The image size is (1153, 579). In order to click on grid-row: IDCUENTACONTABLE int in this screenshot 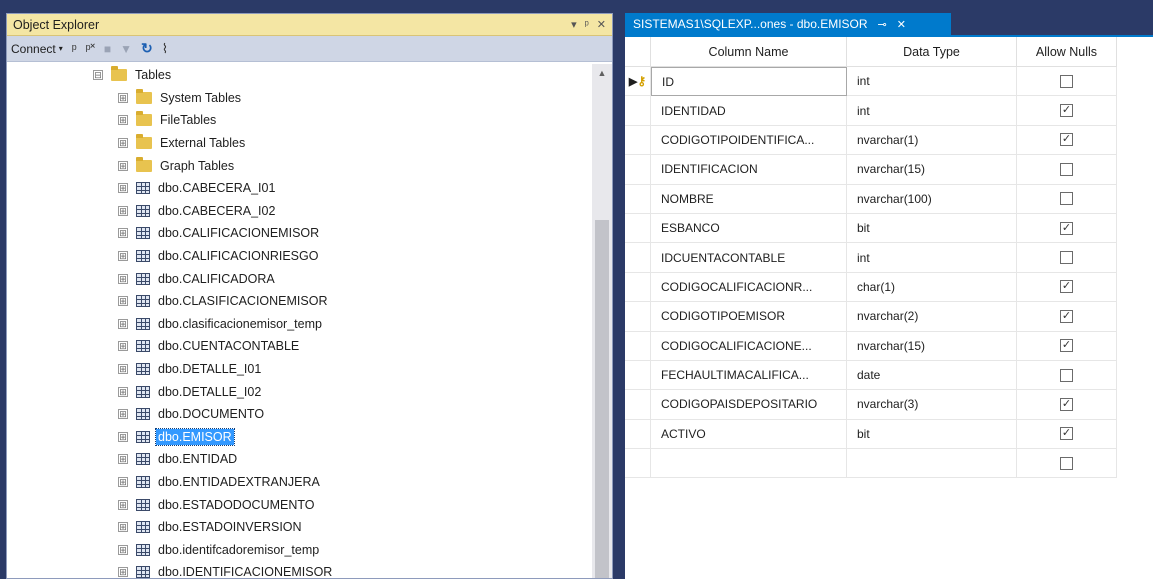, I will do `click(871, 258)`.